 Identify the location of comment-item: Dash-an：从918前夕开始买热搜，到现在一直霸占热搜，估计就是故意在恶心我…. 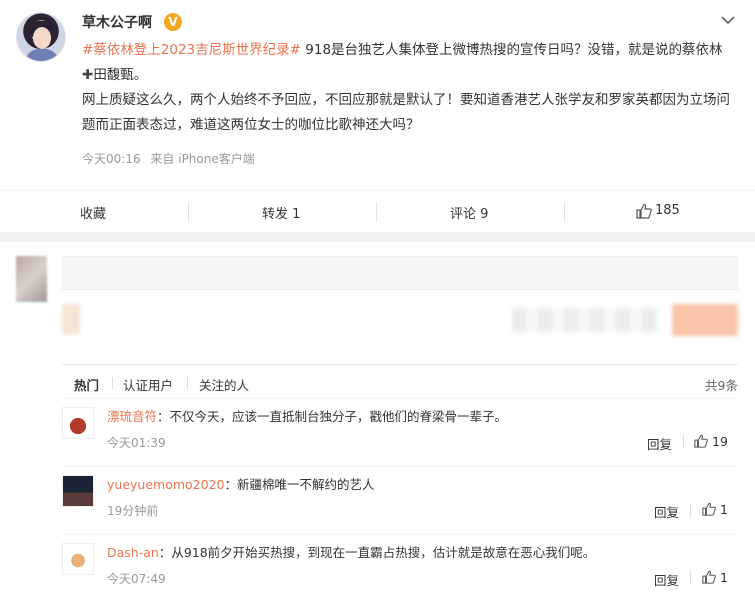
(400, 568).